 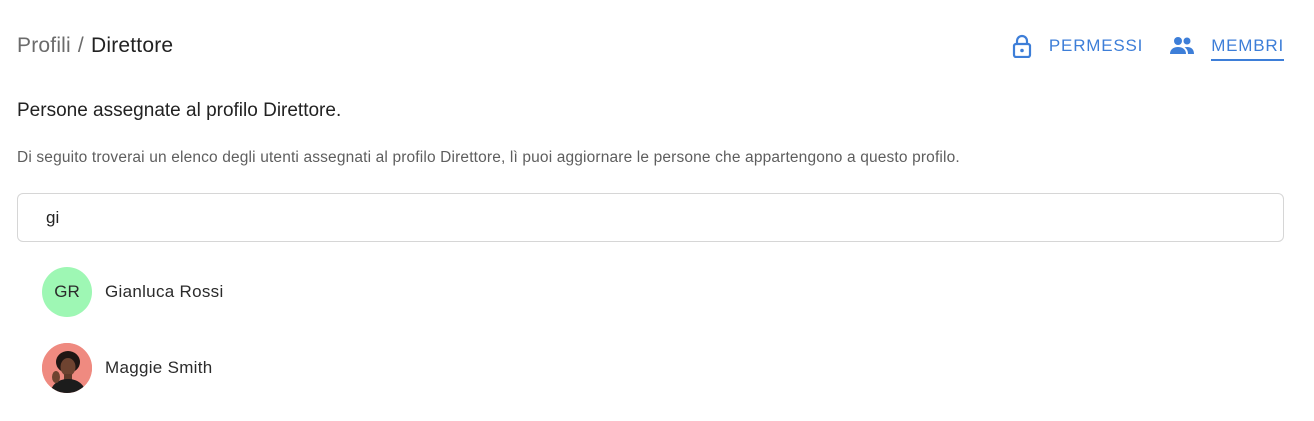 What do you see at coordinates (44, 46) in the screenshot?
I see `breadcrumb-root-link: Profili` at bounding box center [44, 46].